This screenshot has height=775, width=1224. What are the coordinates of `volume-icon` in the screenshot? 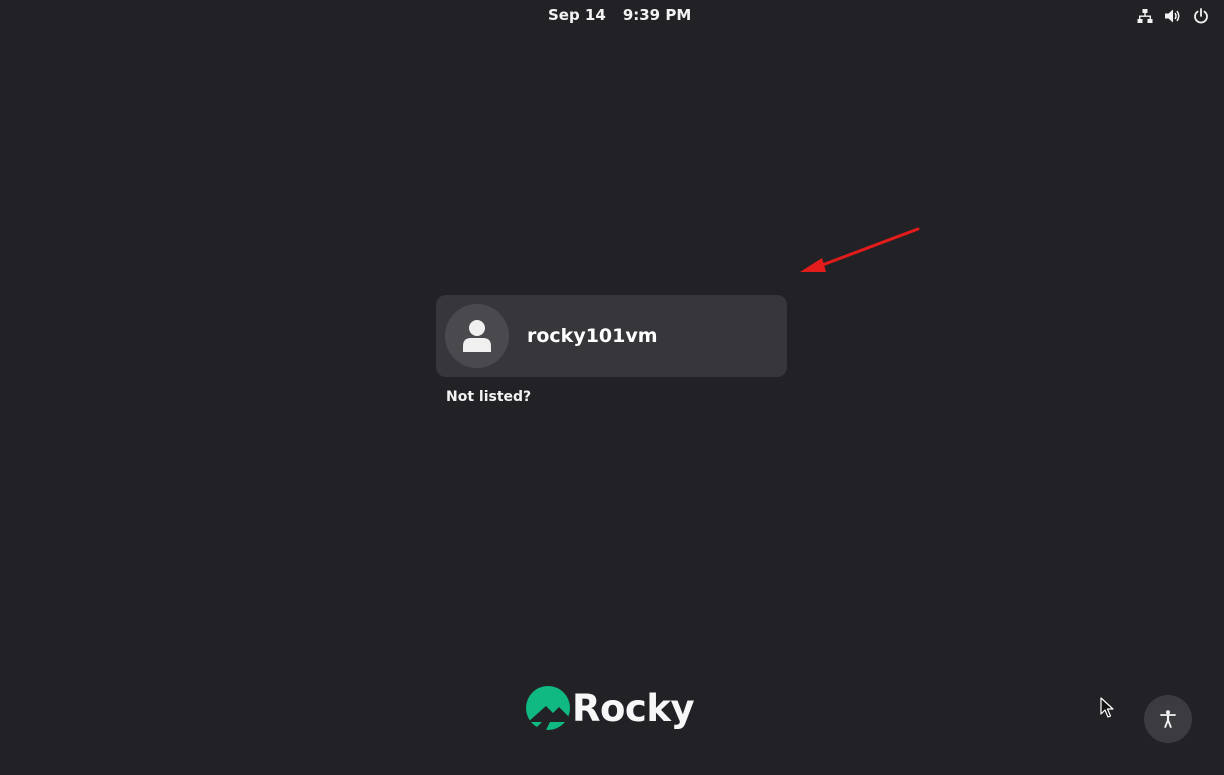 It's located at (1173, 16).